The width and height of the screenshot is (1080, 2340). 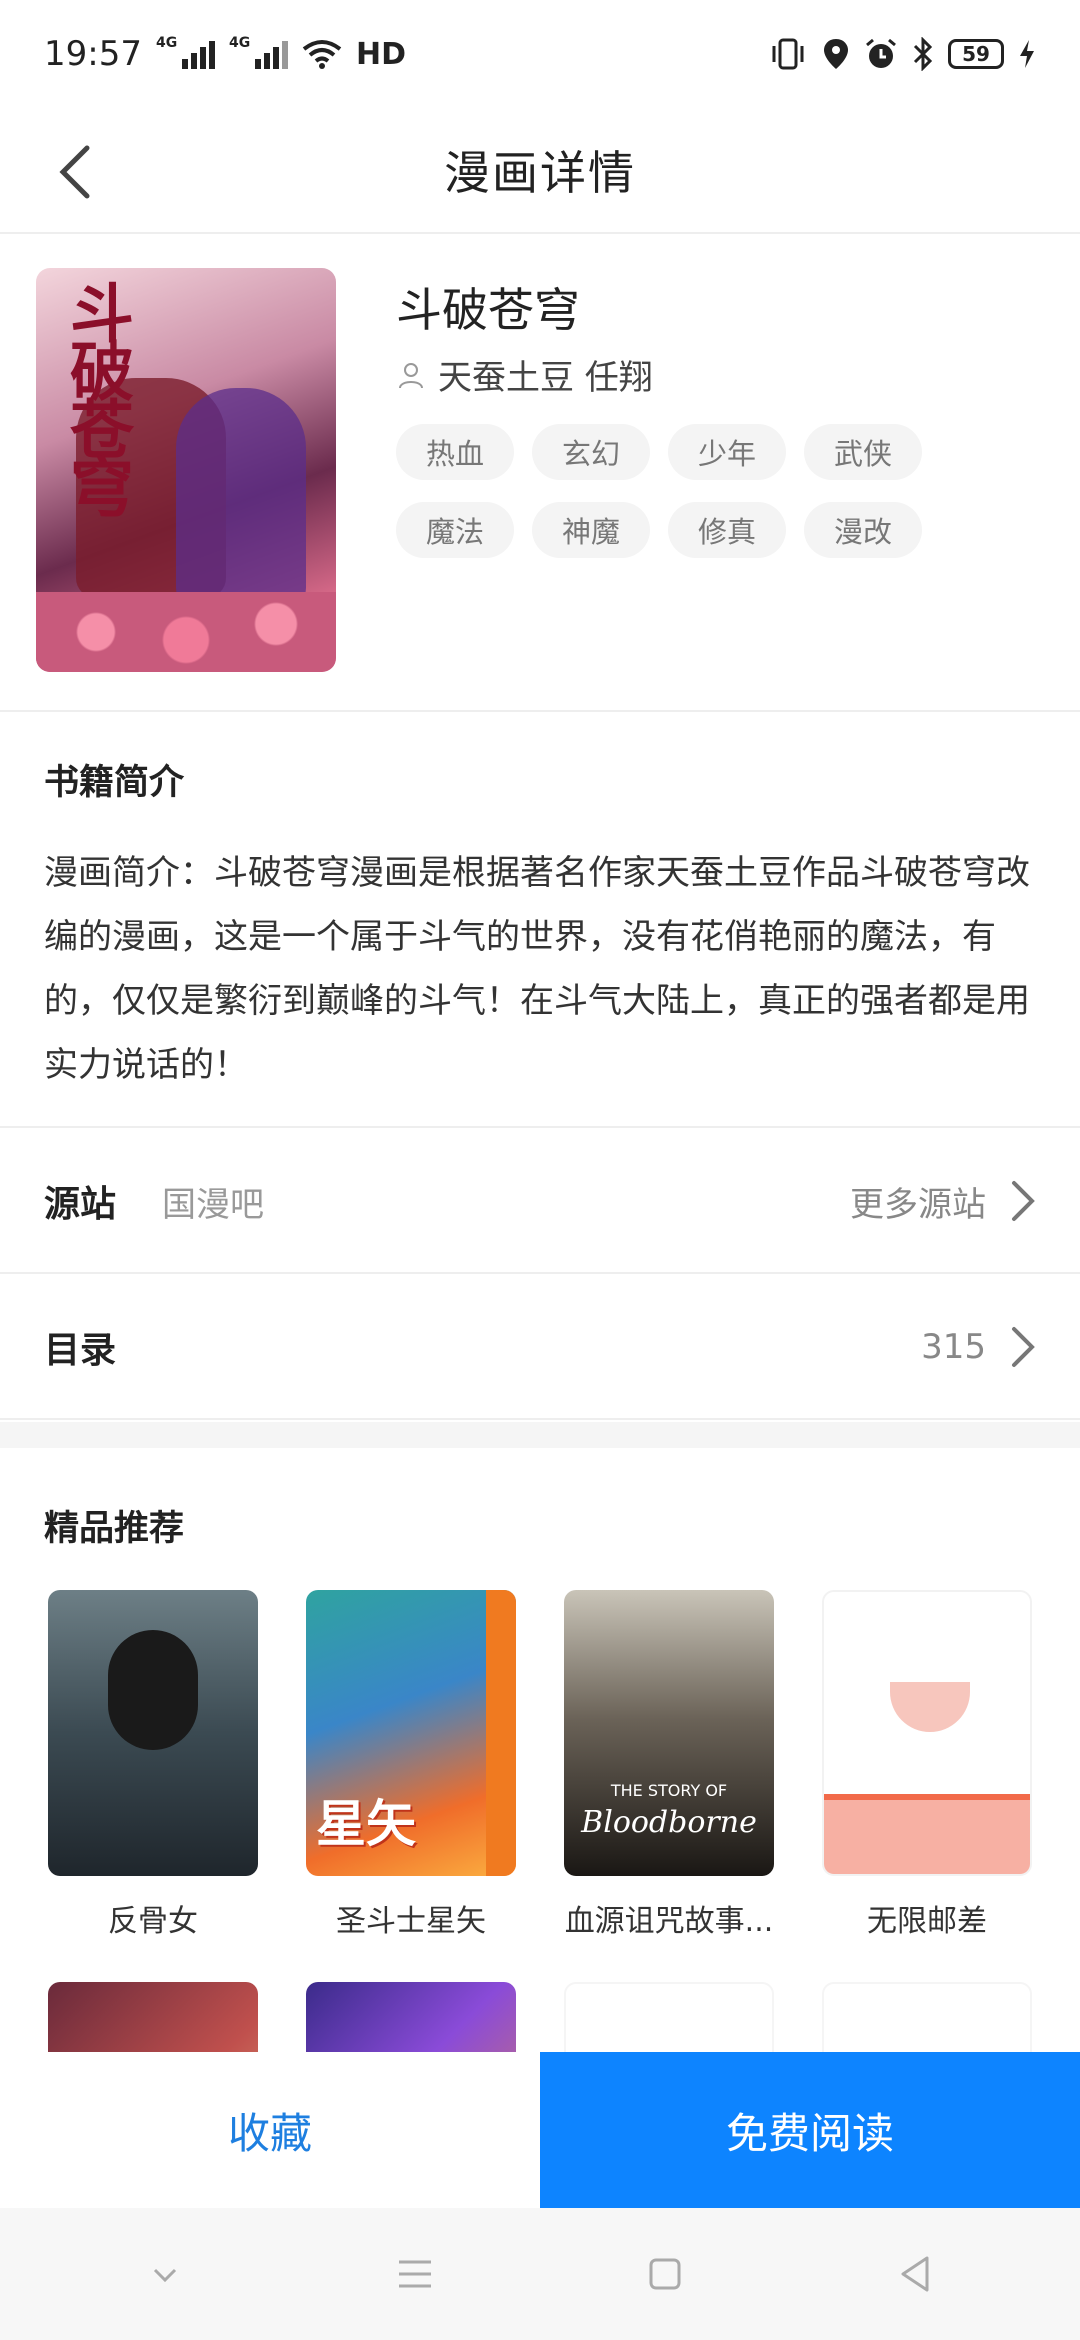 I want to click on nav-header: 漫画详情, so click(x=540, y=171).